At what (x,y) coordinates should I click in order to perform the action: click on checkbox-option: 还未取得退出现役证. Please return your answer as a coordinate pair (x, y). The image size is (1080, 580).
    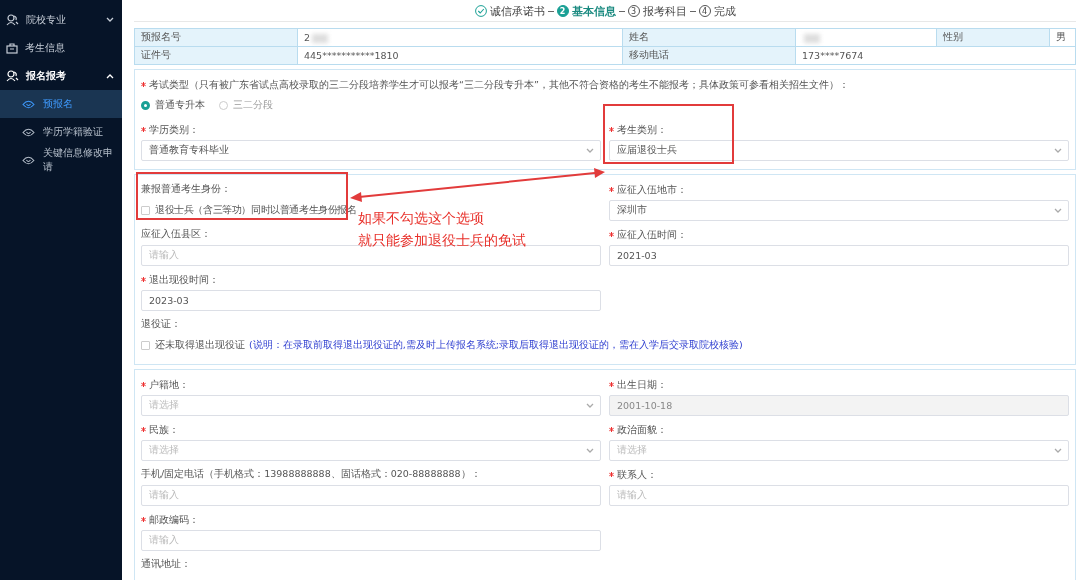
    Looking at the image, I should click on (193, 345).